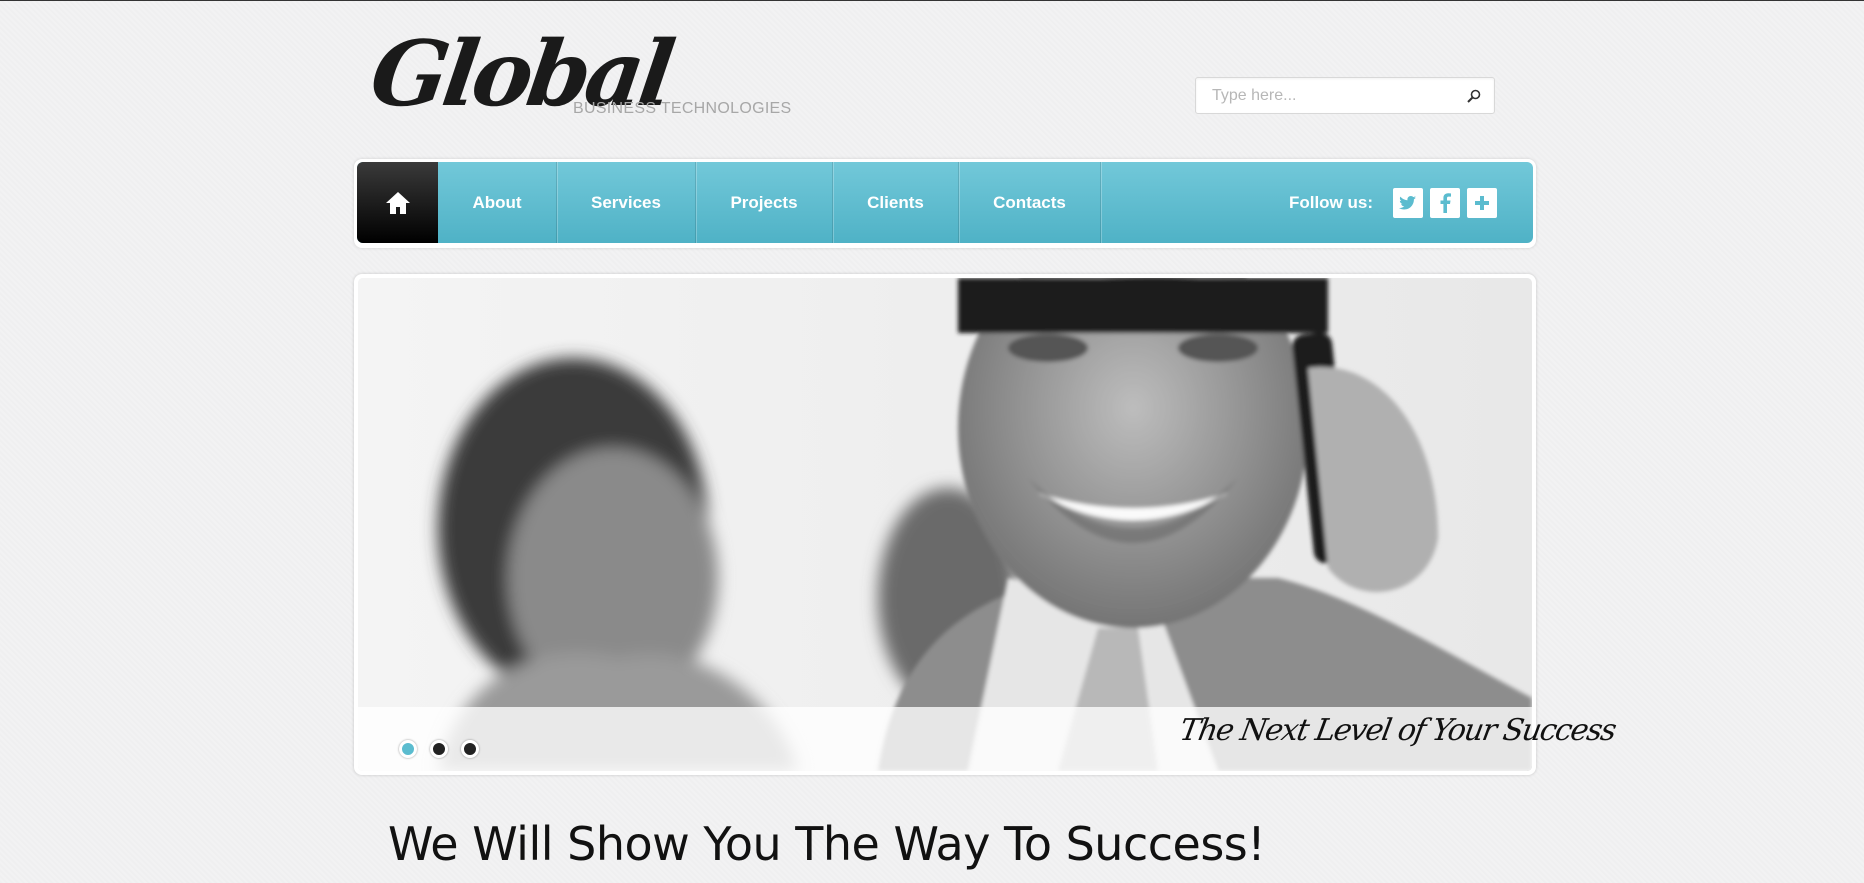 This screenshot has height=883, width=1864. I want to click on search-box, so click(1345, 95).